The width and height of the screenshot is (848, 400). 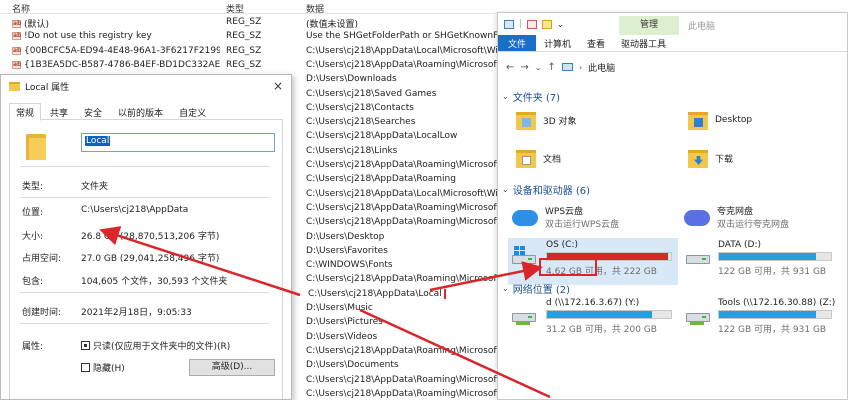 I want to click on tab-security: 安全, so click(x=93, y=111).